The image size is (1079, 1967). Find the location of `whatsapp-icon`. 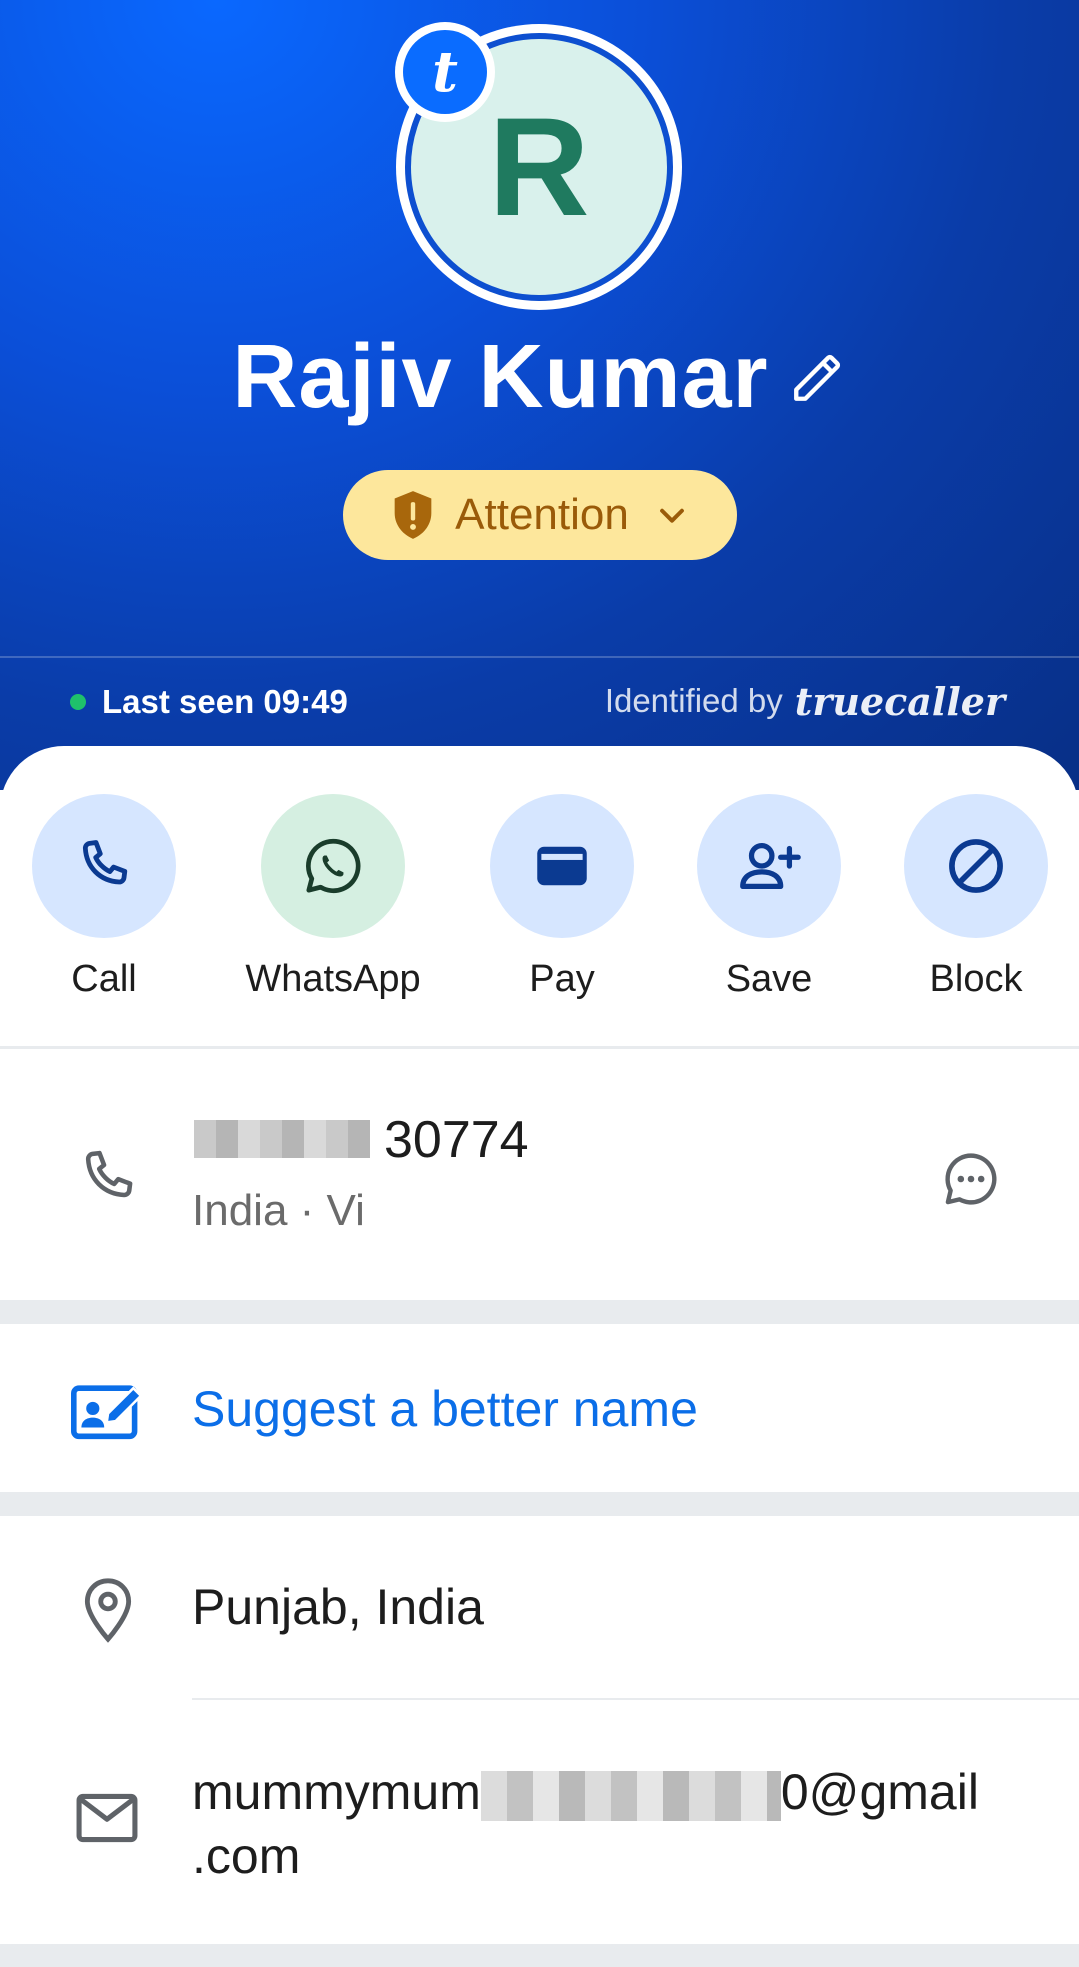

whatsapp-icon is located at coordinates (333, 866).